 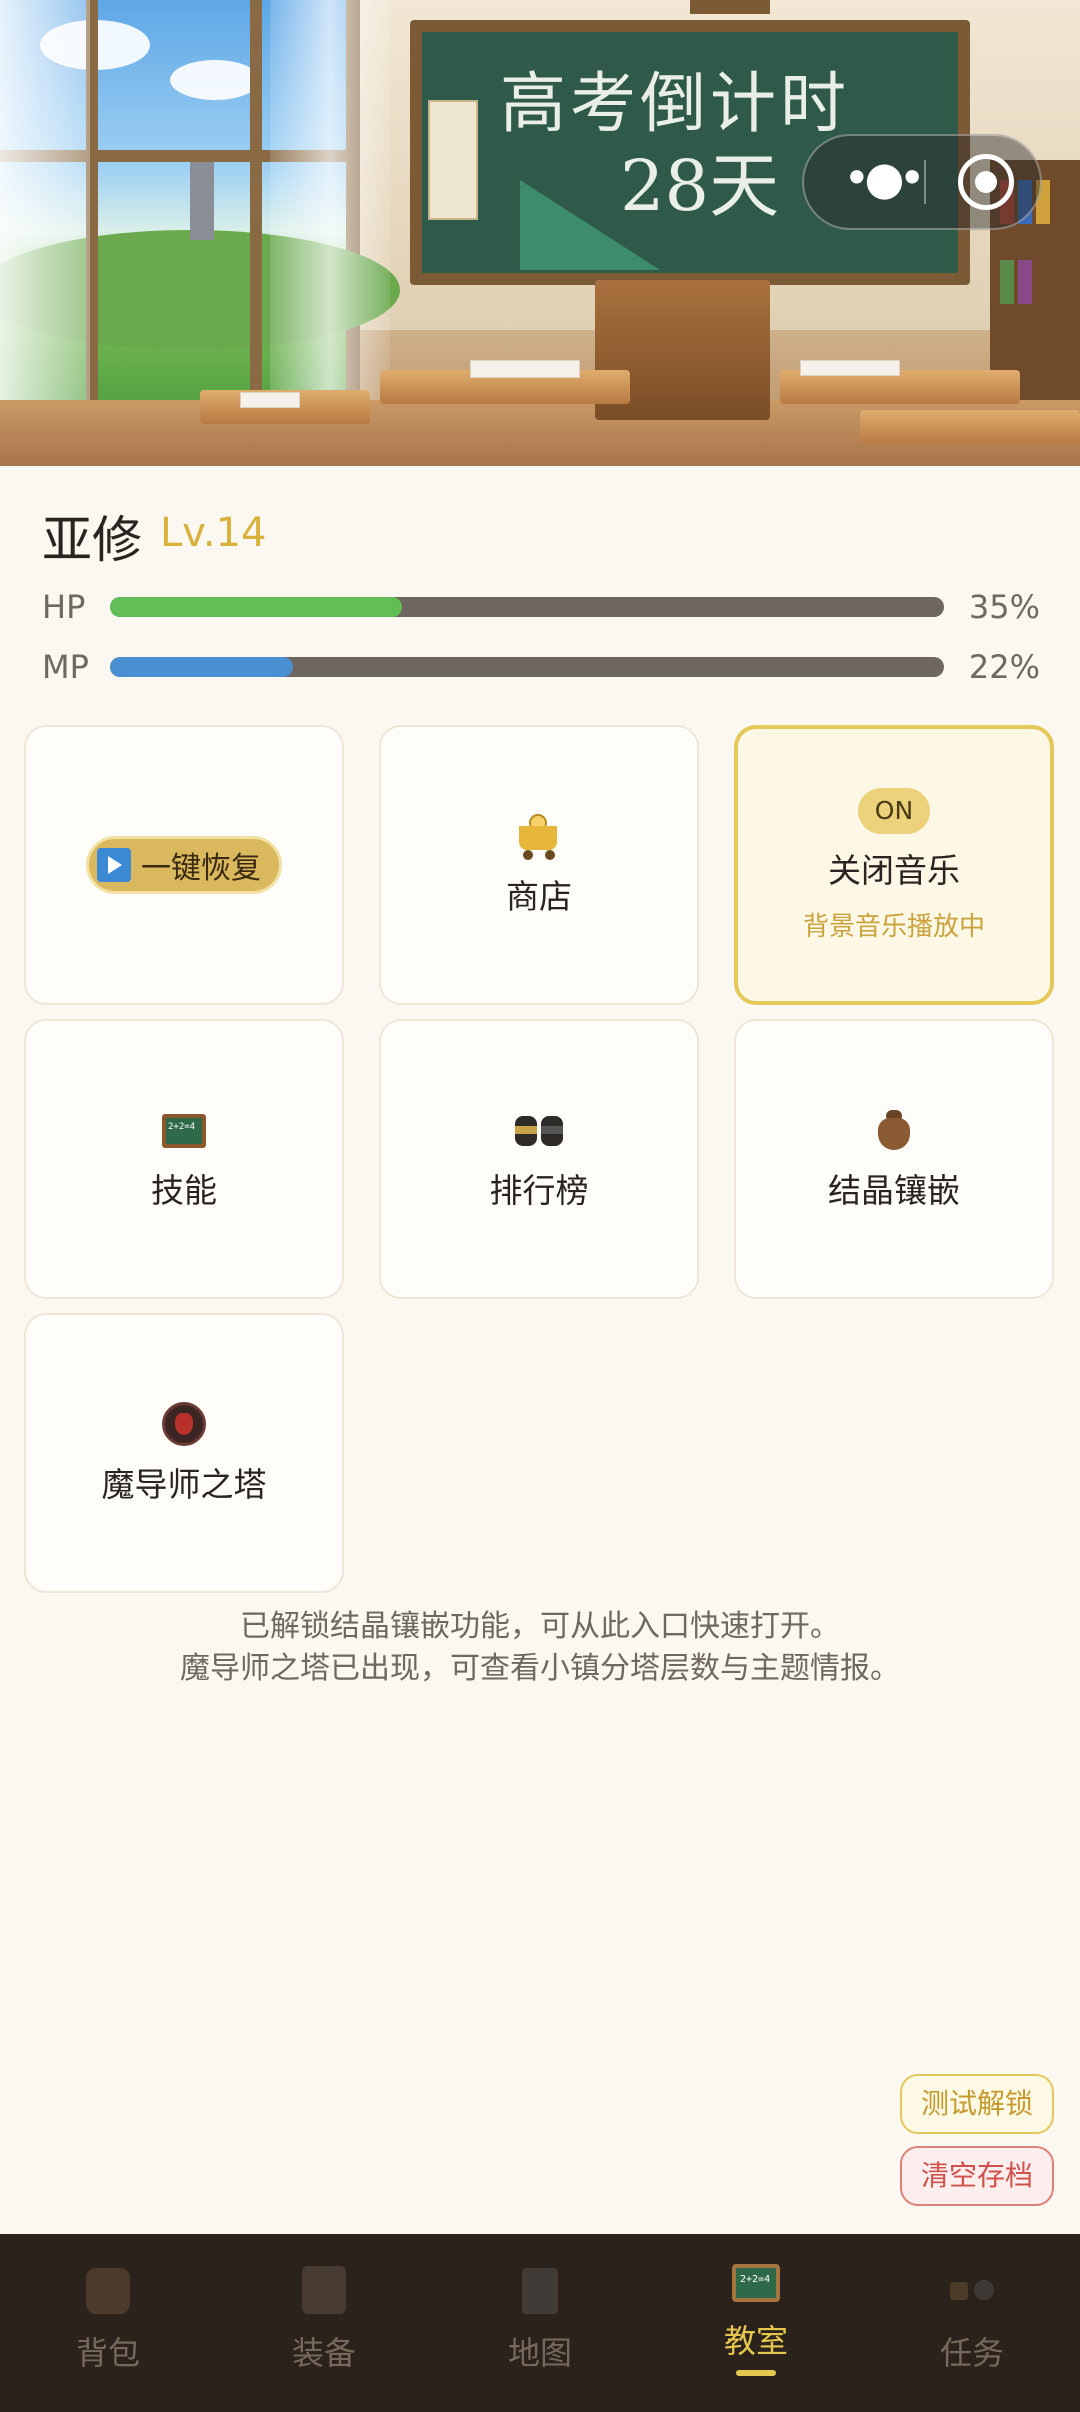 I want to click on student-desk, so click(x=970, y=427).